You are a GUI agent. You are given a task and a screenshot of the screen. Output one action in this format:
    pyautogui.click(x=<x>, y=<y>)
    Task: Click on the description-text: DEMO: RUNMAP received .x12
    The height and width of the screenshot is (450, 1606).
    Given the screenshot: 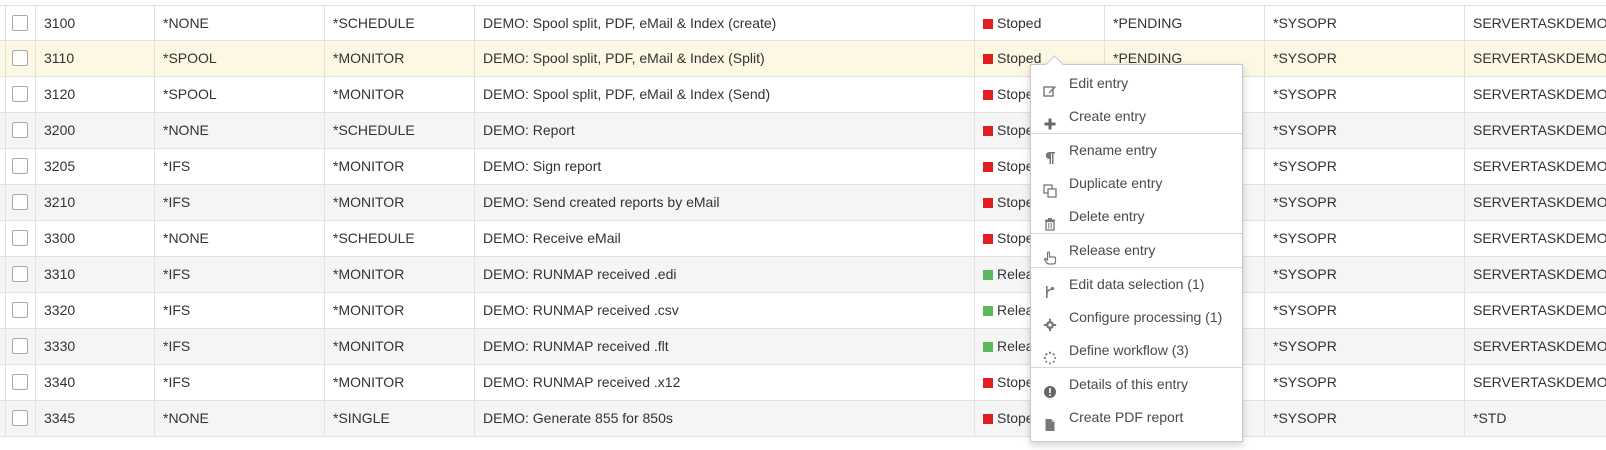 What is the action you would take?
    pyautogui.click(x=582, y=382)
    